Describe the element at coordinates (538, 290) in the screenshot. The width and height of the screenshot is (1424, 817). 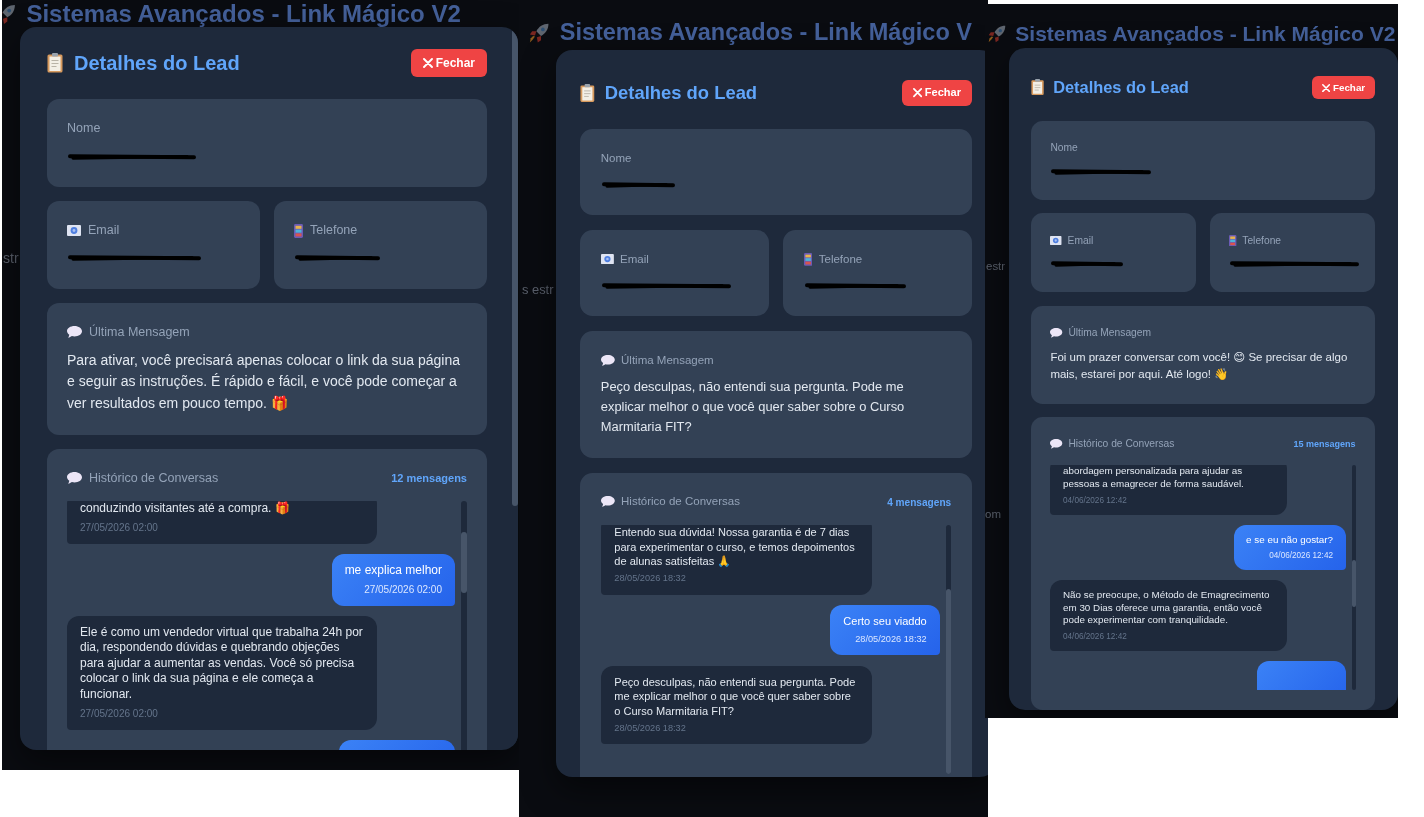
I see `background-text: s estr` at that location.